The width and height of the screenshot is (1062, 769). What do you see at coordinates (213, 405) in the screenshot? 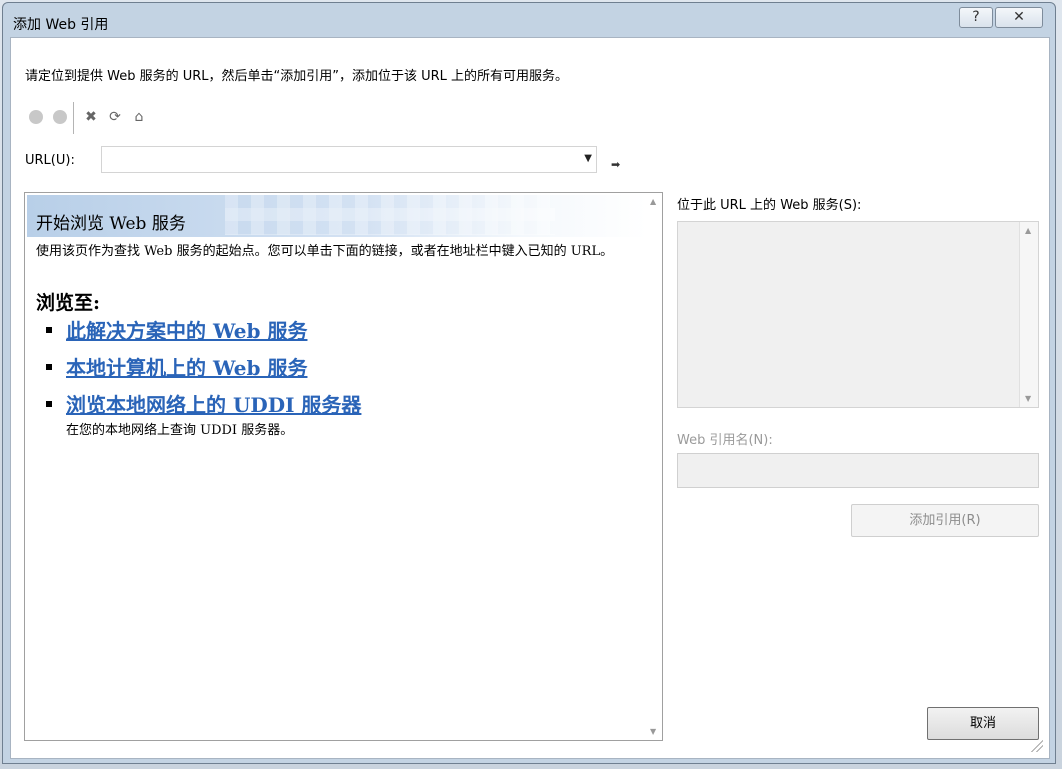
I see `link-uddi-servers: 浏览本地网络上的 UDDI 服务器` at bounding box center [213, 405].